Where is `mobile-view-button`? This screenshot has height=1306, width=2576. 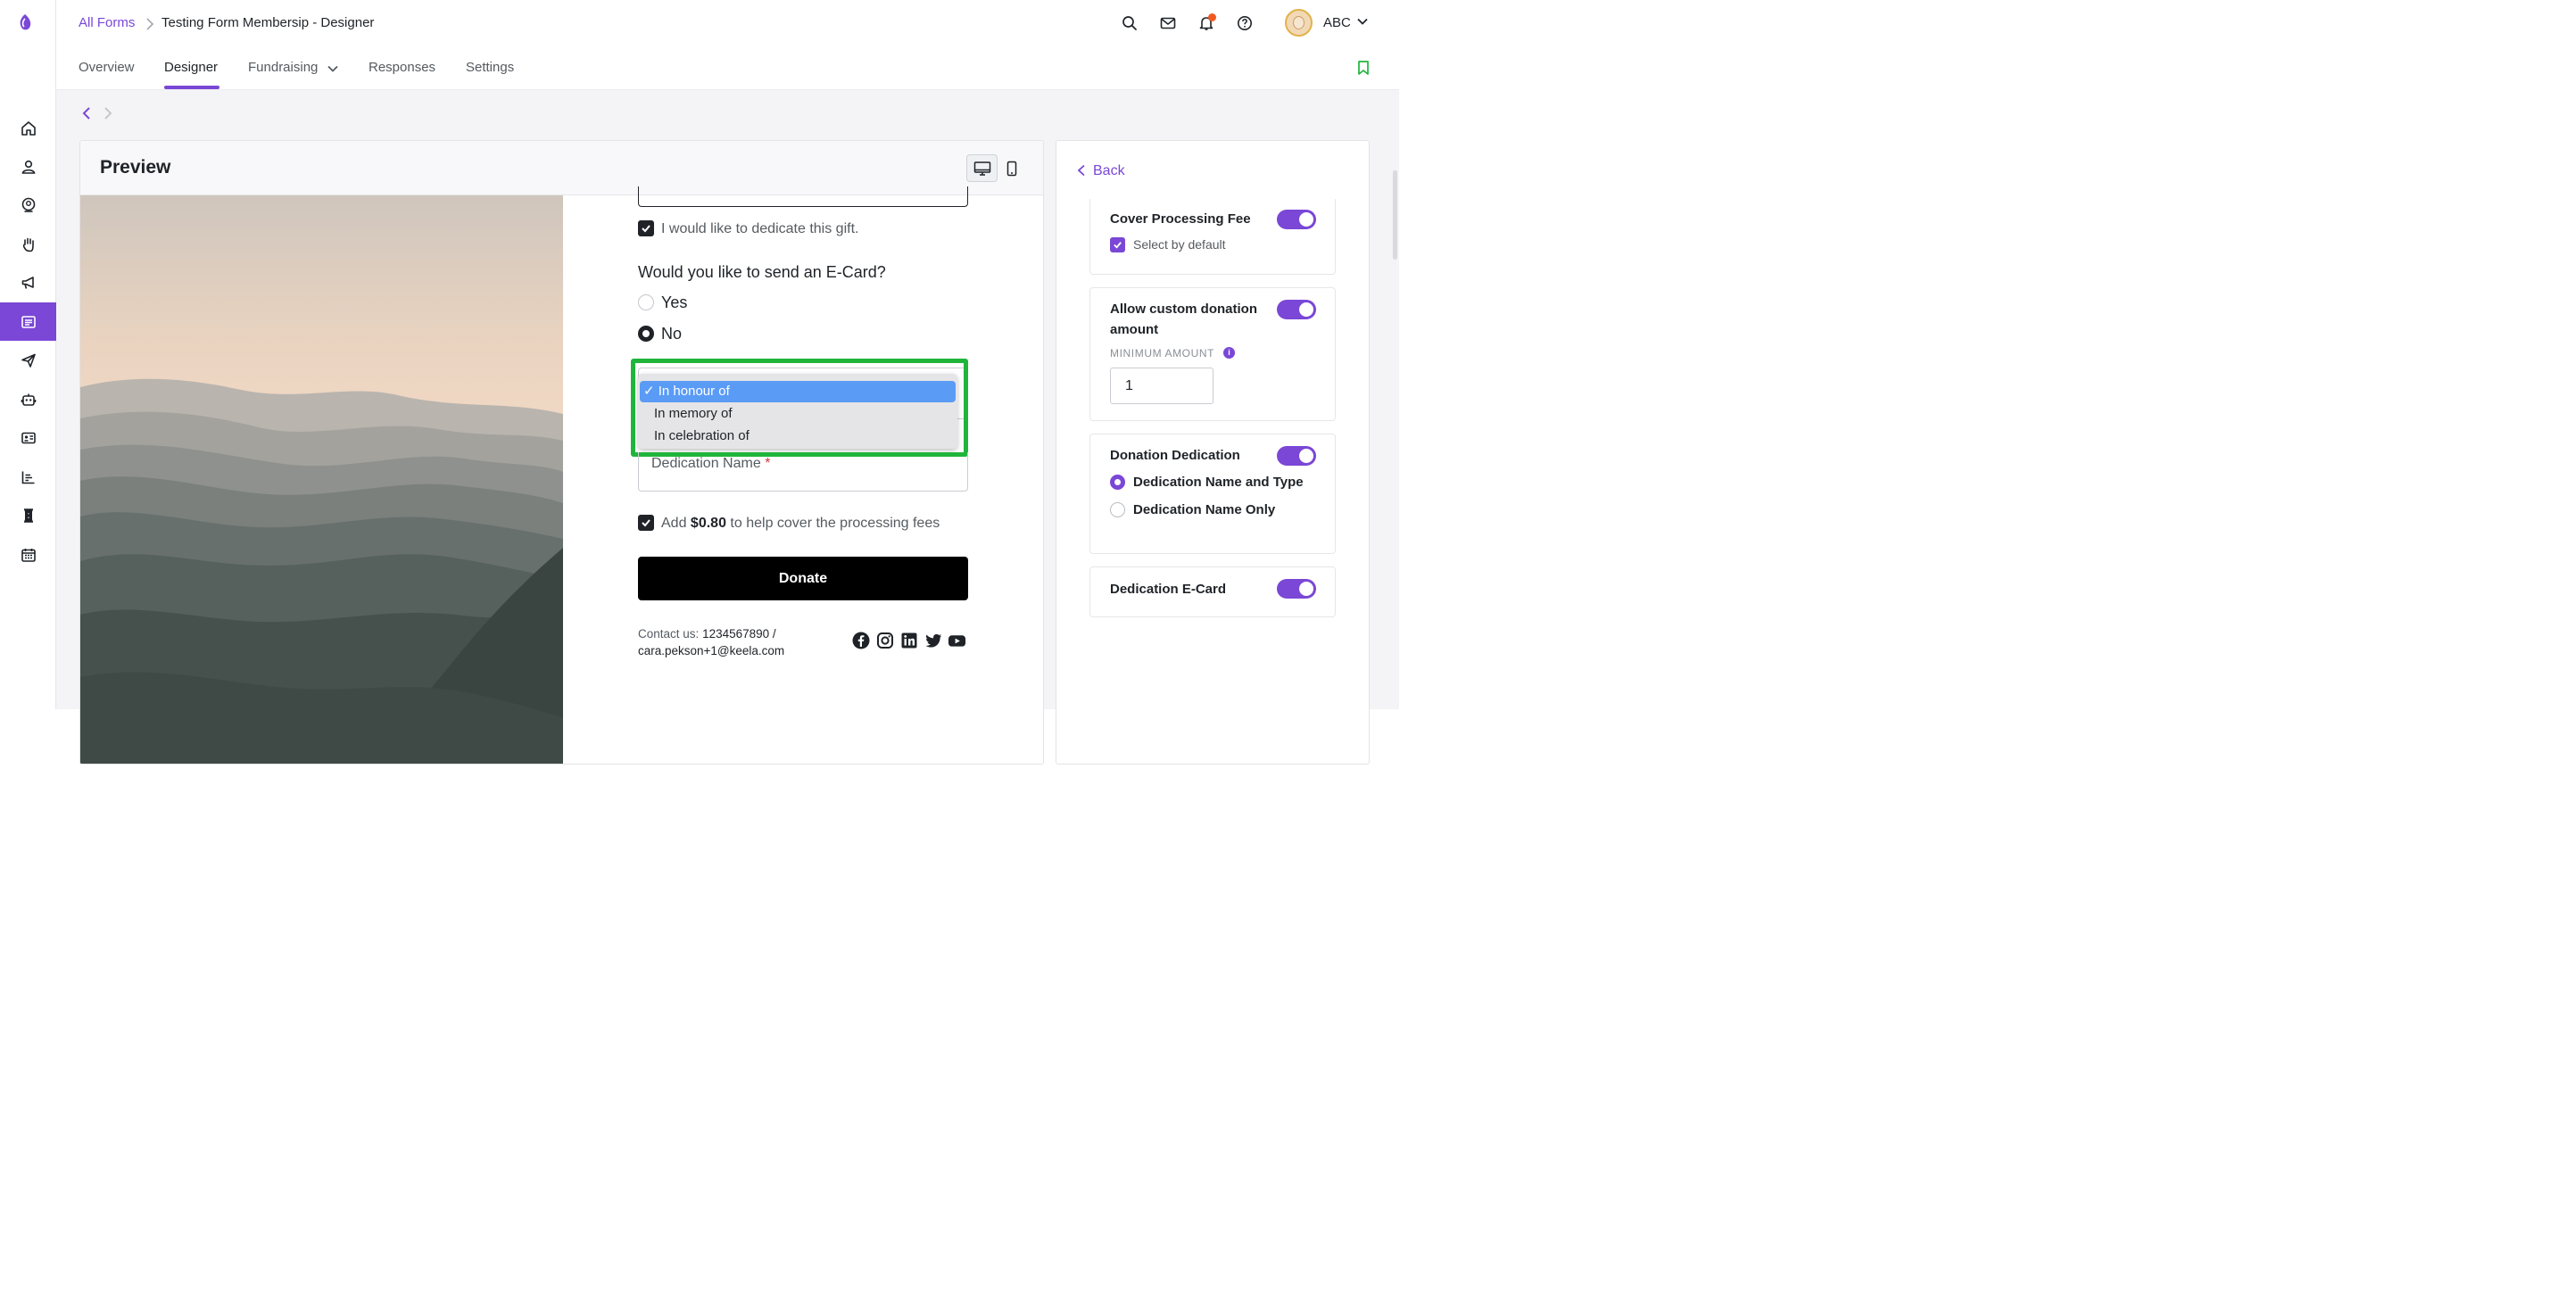
mobile-view-button is located at coordinates (1012, 168).